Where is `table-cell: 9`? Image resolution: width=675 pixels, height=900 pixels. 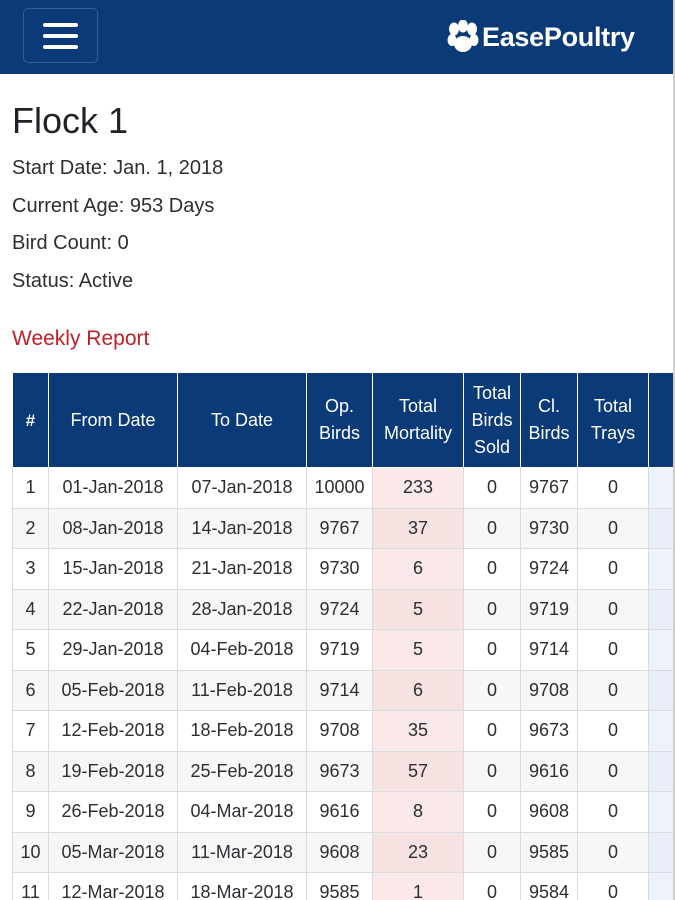 table-cell: 9 is located at coordinates (30, 812).